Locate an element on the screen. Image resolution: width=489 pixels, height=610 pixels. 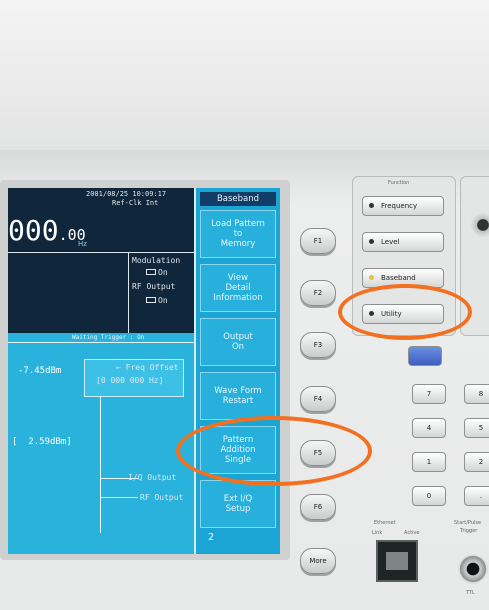
active-label: Active is located at coordinates (412, 533).